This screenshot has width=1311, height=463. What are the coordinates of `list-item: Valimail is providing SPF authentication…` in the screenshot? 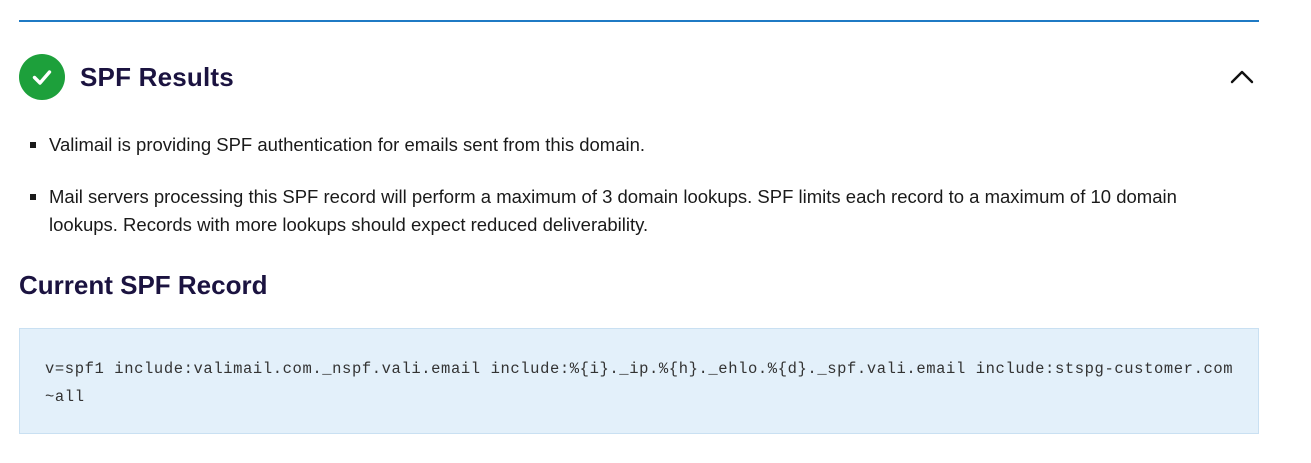 It's located at (630, 145).